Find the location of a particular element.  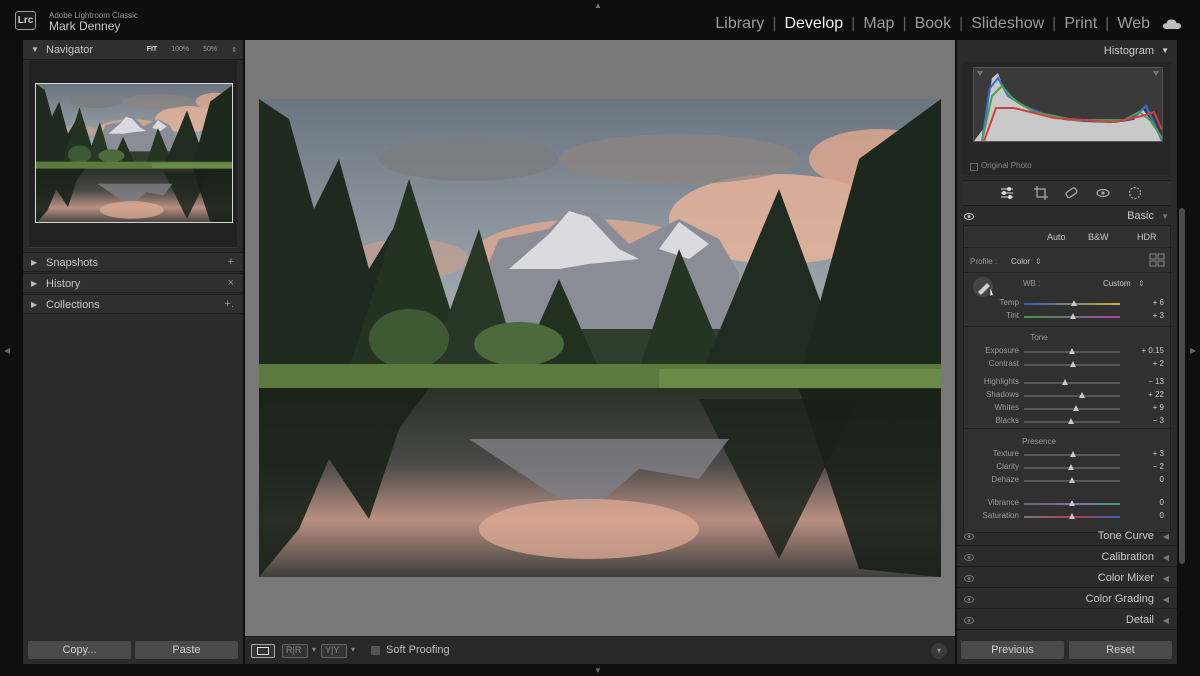

auto-button: Auto is located at coordinates (1056, 237).